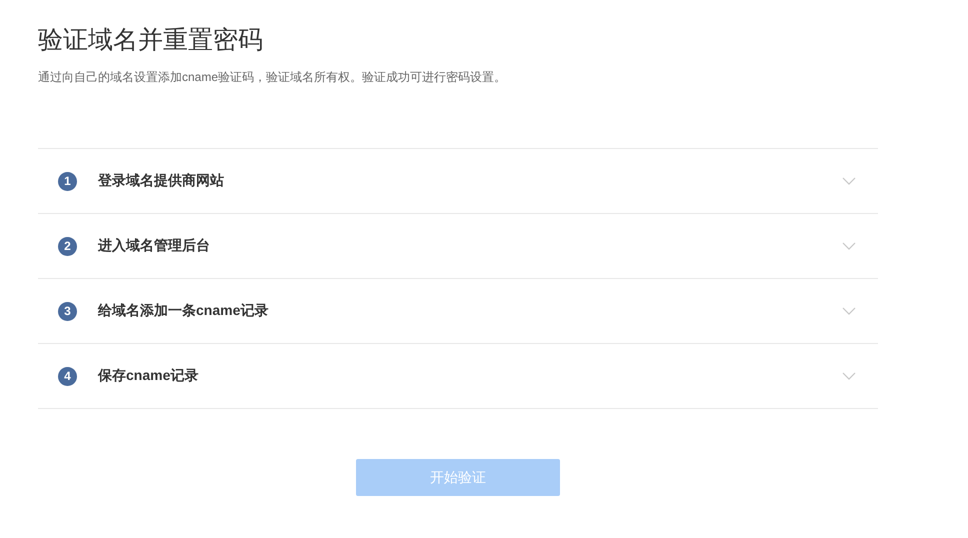 The width and height of the screenshot is (968, 538). I want to click on step-title: 给域名添加一条cname记录, so click(184, 311).